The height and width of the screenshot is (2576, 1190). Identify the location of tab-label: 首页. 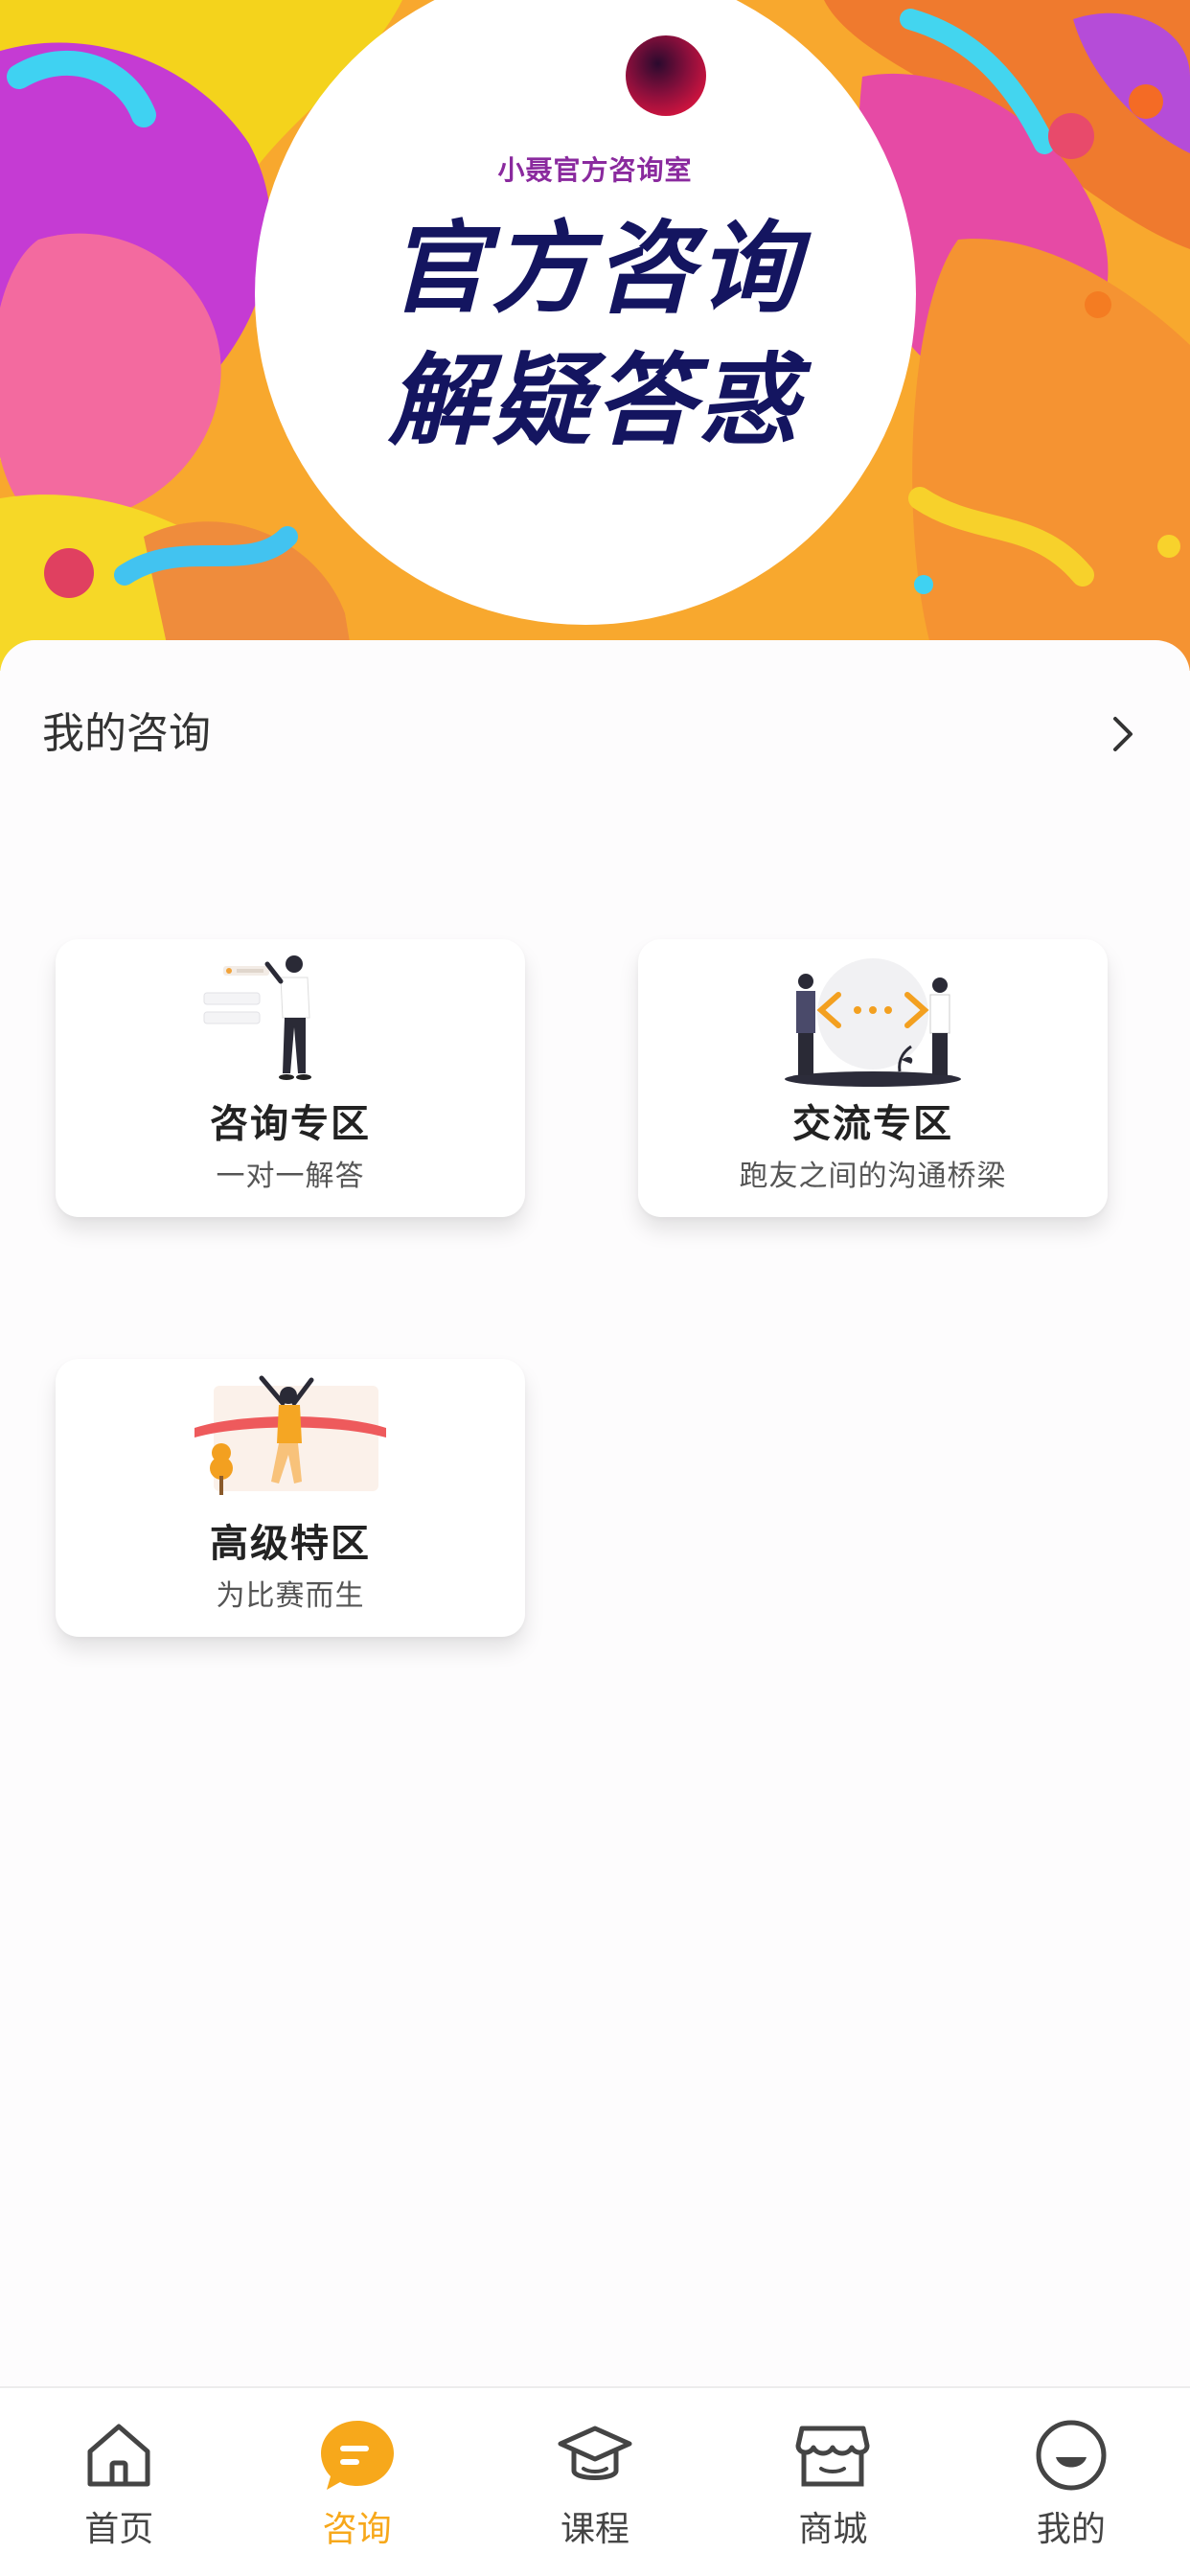
(119, 2529).